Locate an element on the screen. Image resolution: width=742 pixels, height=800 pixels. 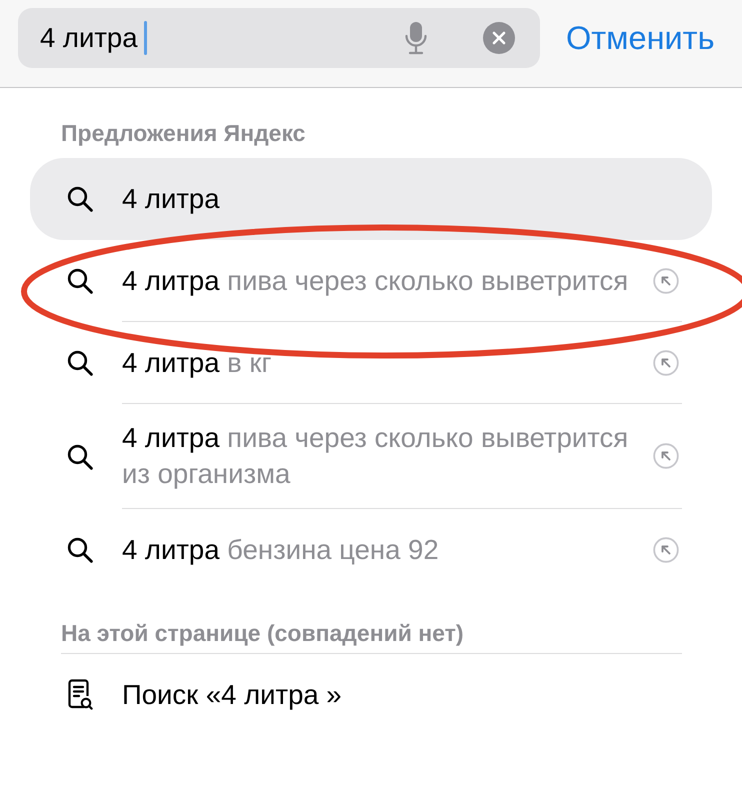
suggestion-item: 4 литра is located at coordinates (371, 199).